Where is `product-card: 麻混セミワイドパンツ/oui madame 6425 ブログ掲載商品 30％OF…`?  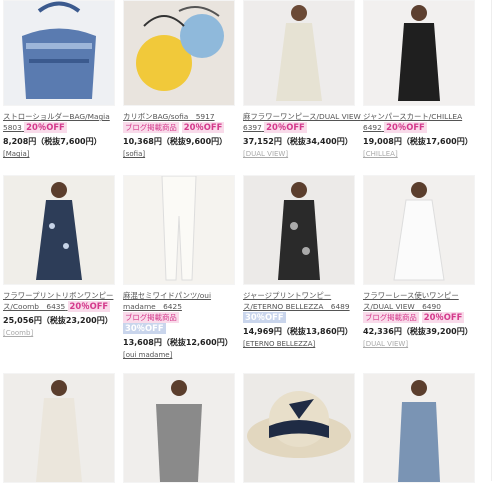
product-card: 麻混セミワイドパンツ/oui madame 6425 ブログ掲載商品 30％OF… is located at coordinates (183, 267).